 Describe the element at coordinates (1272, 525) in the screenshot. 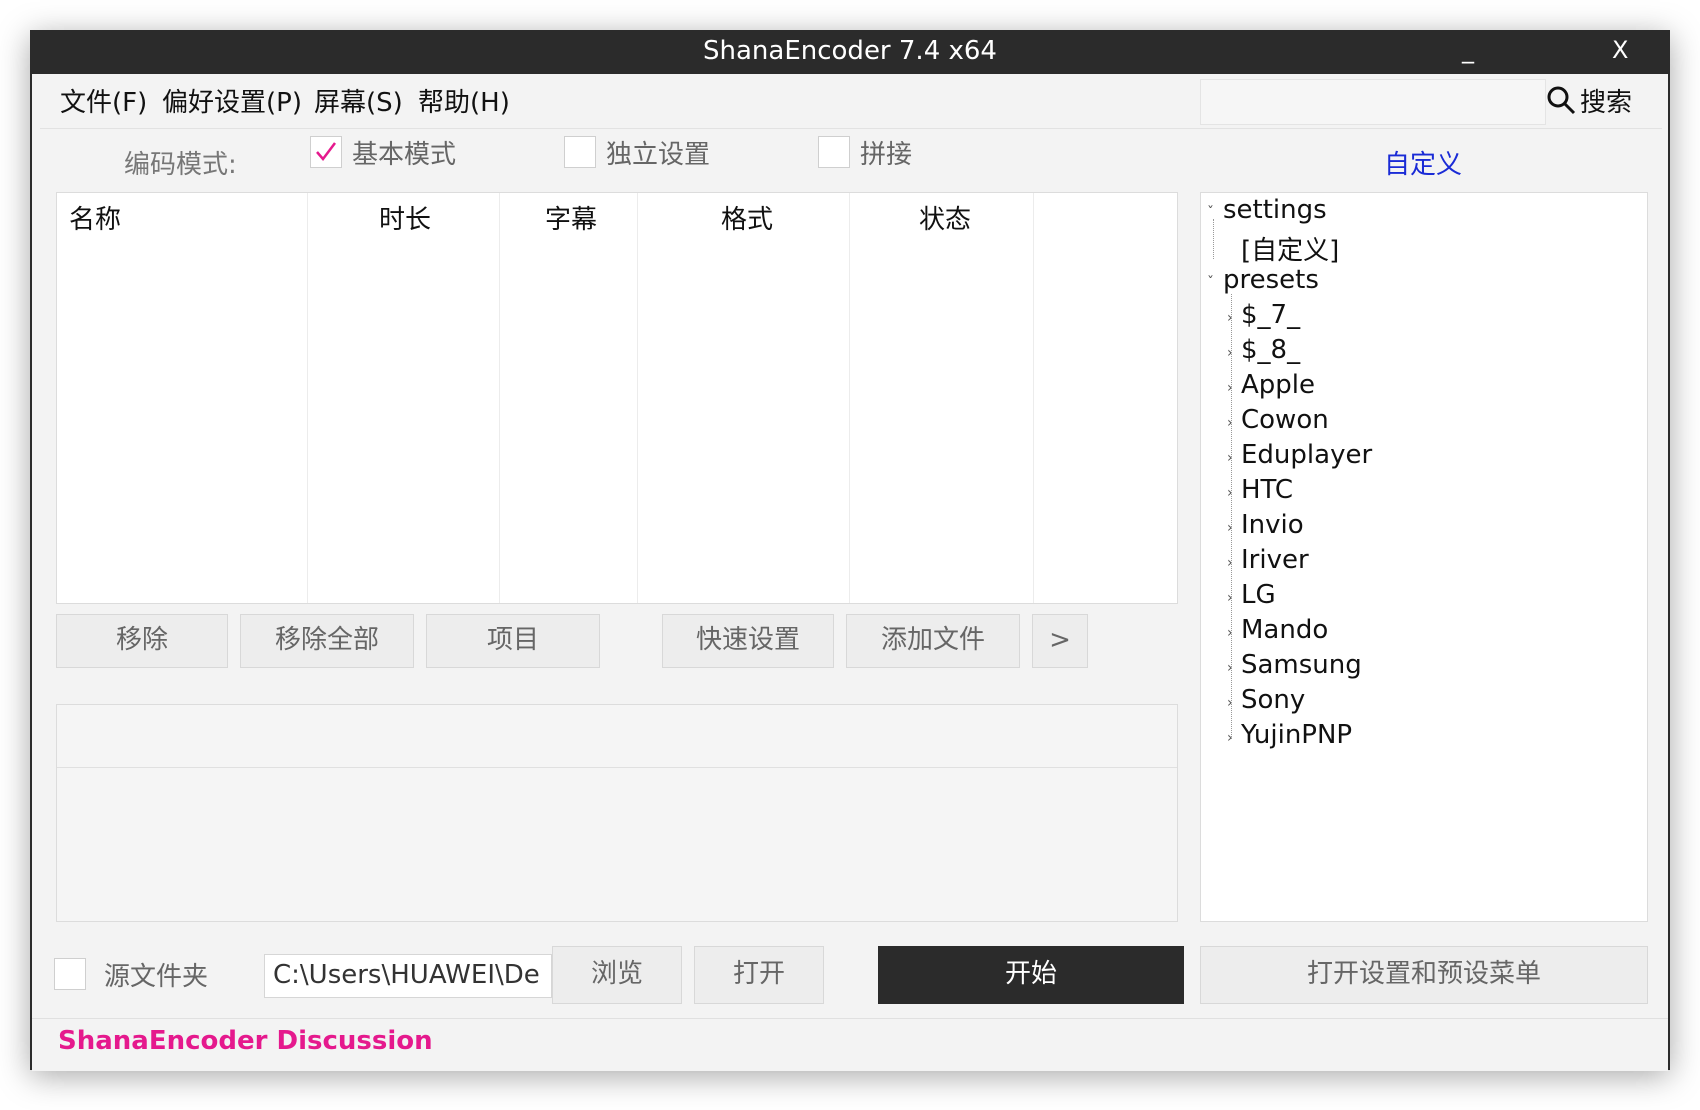

I see `tree-node-preset: Invio` at that location.